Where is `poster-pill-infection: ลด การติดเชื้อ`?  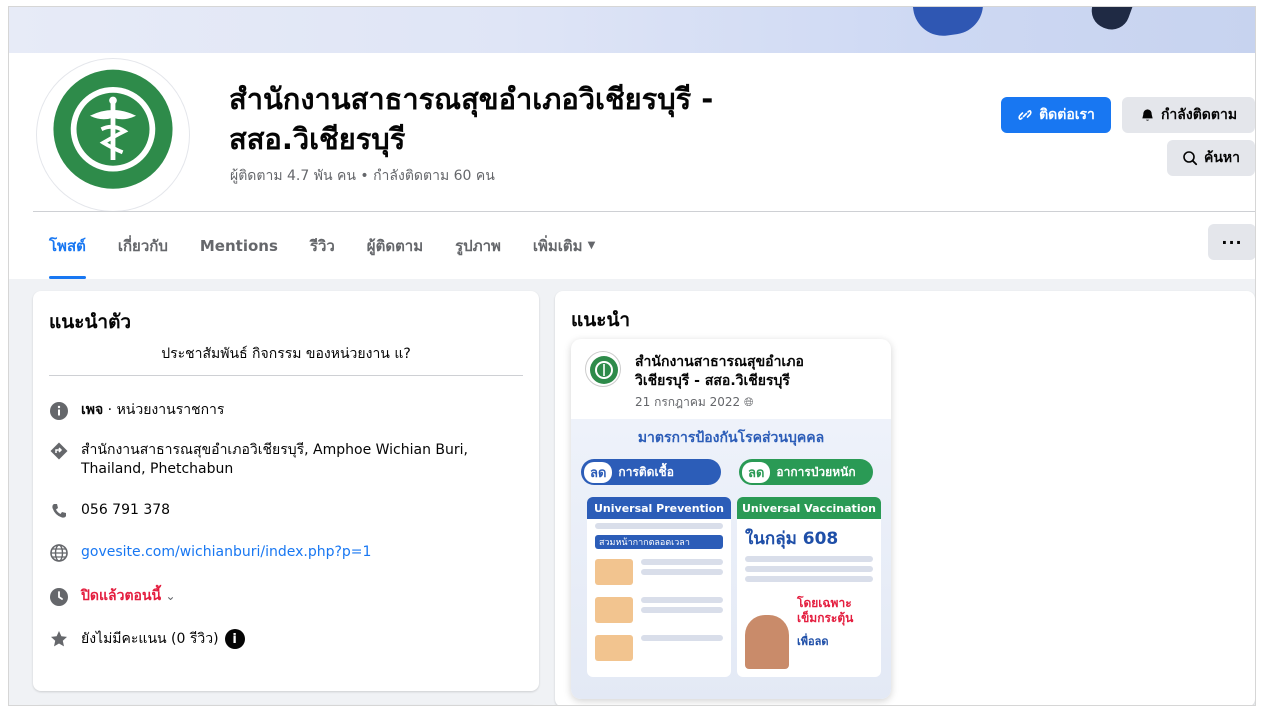
poster-pill-infection: ลด การติดเชื้อ is located at coordinates (651, 472).